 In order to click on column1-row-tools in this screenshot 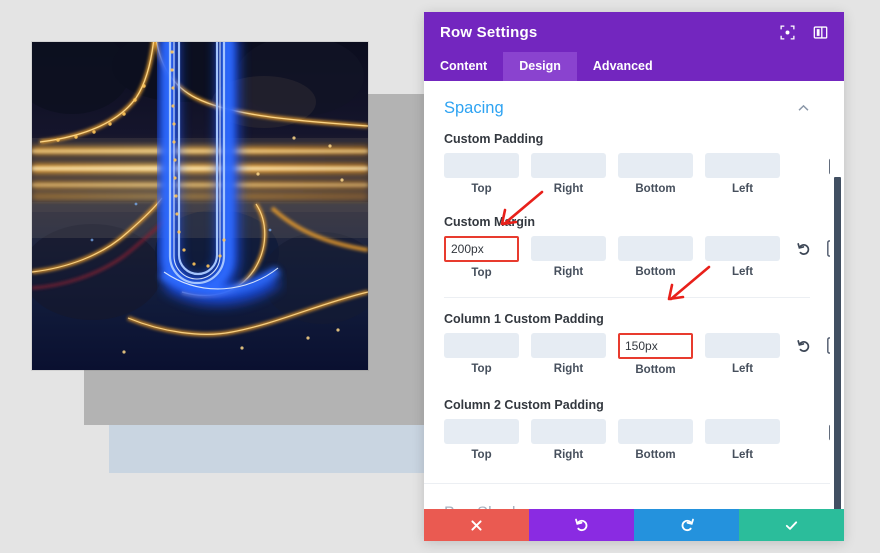, I will do `click(813, 343)`.